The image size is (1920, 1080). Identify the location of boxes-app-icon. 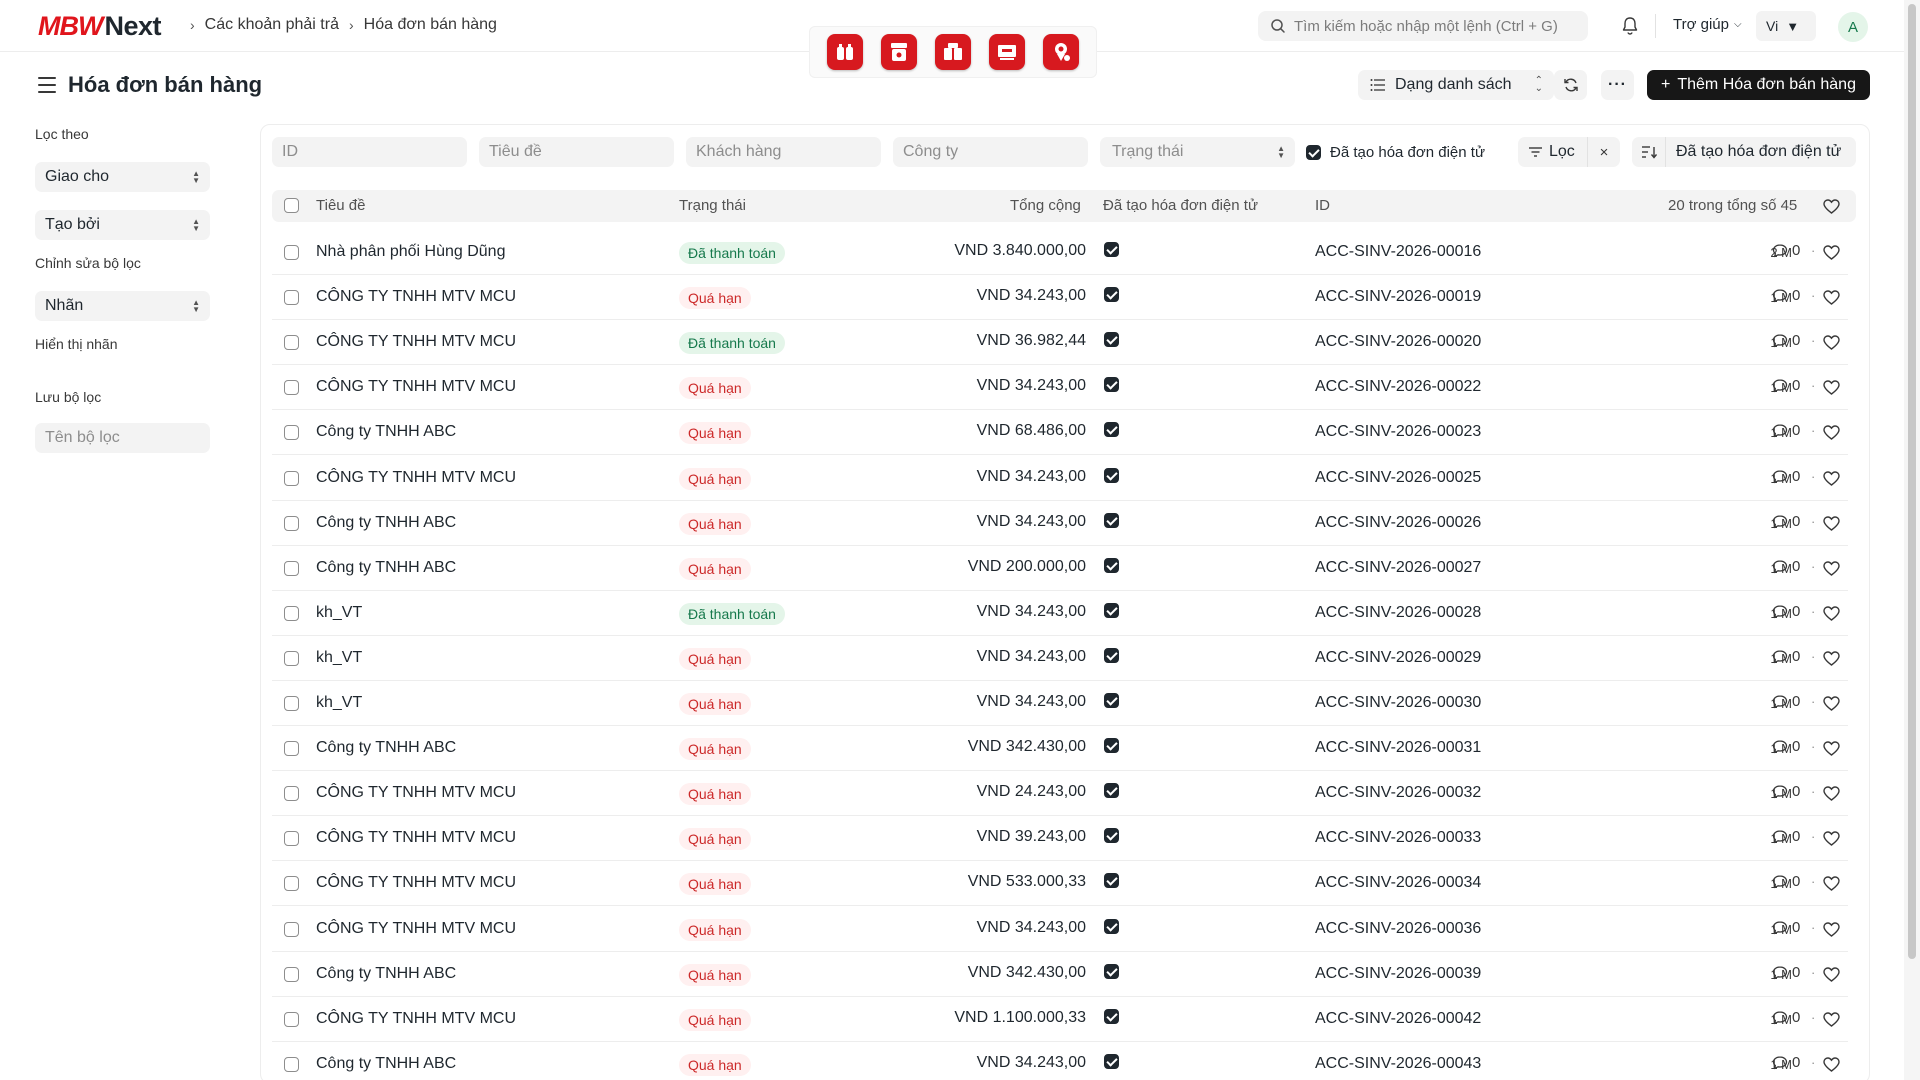
(953, 52).